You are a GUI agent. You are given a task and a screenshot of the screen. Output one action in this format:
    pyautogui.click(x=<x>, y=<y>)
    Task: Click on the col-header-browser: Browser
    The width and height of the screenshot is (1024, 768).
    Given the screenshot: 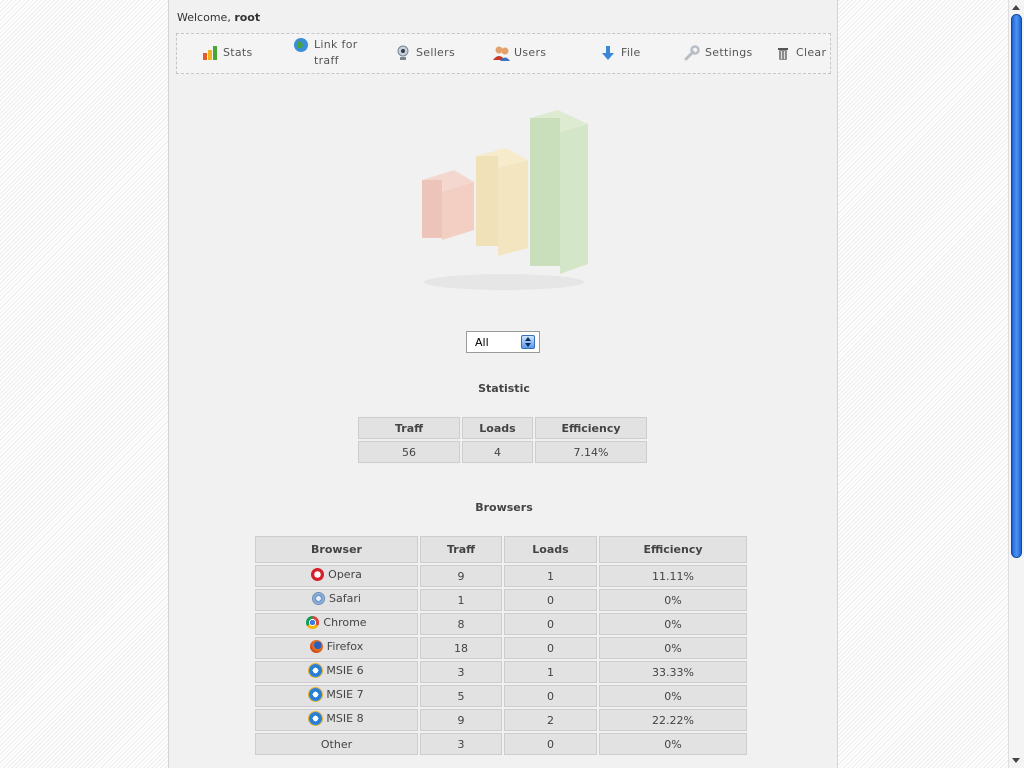 What is the action you would take?
    pyautogui.click(x=336, y=549)
    